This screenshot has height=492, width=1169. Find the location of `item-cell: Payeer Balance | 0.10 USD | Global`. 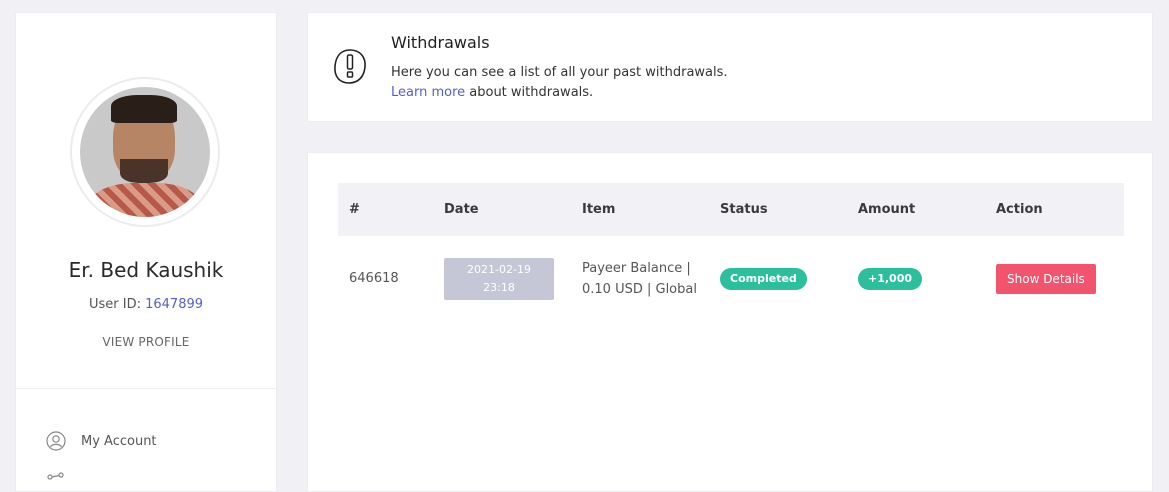

item-cell: Payeer Balance | 0.10 USD | Global is located at coordinates (642, 278).